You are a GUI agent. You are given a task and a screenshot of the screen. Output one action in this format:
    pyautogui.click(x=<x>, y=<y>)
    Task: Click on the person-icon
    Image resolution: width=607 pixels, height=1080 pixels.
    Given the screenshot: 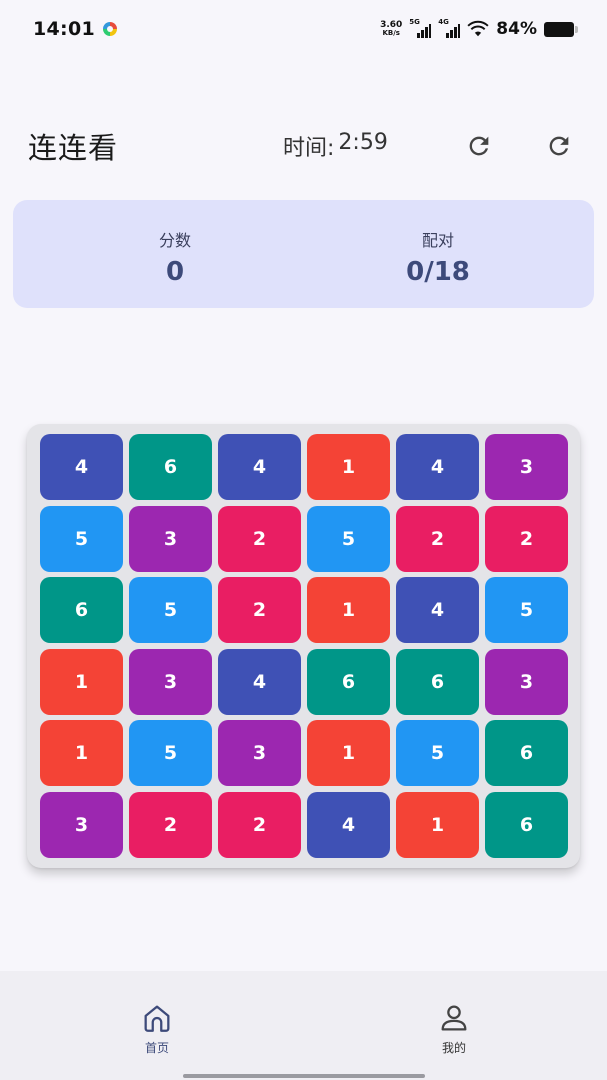 What is the action you would take?
    pyautogui.click(x=454, y=1018)
    